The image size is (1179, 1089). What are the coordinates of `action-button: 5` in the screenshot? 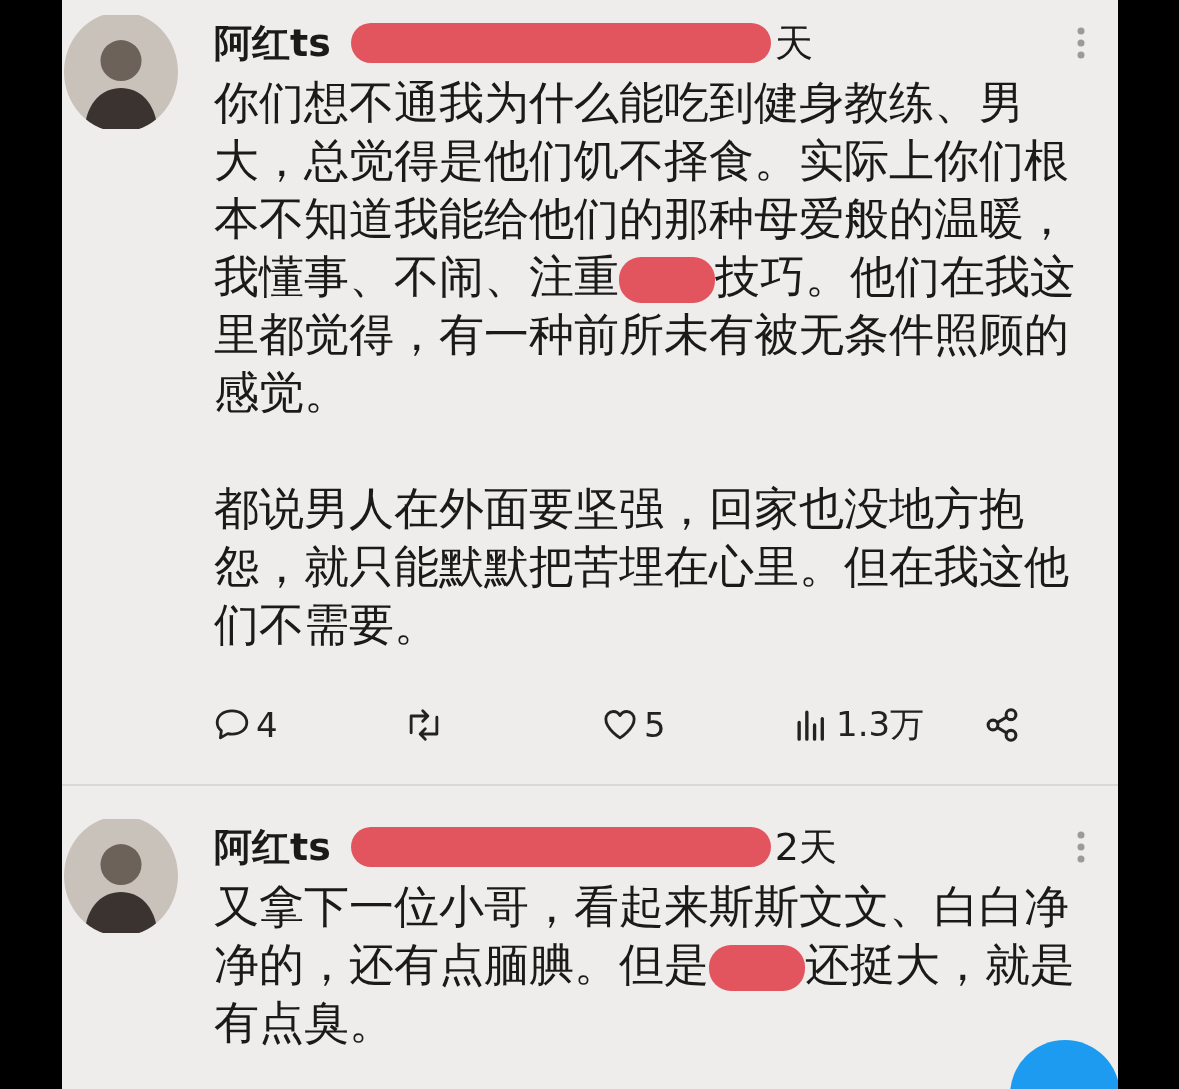 It's located at (634, 725).